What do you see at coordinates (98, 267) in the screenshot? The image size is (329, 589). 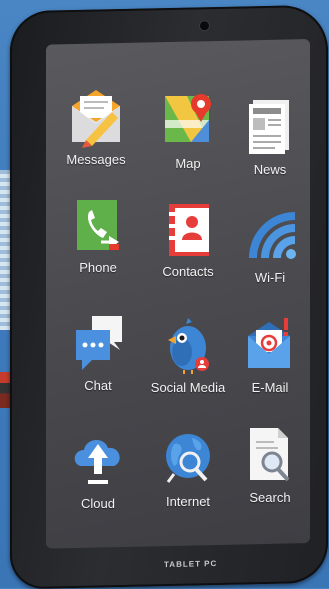 I see `app-label: Phone` at bounding box center [98, 267].